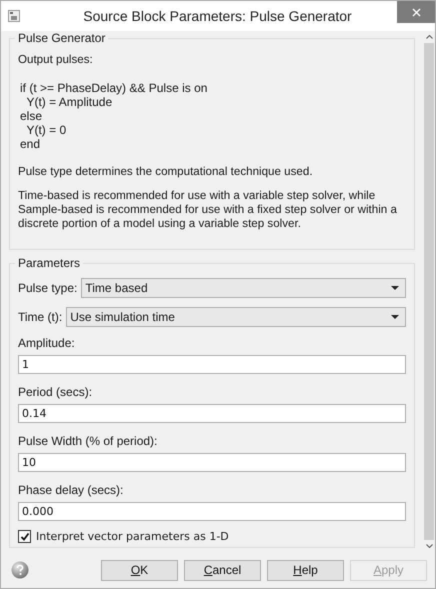 Image resolution: width=436 pixels, height=589 pixels. What do you see at coordinates (56, 60) in the screenshot?
I see `description-text: Output pulses:` at bounding box center [56, 60].